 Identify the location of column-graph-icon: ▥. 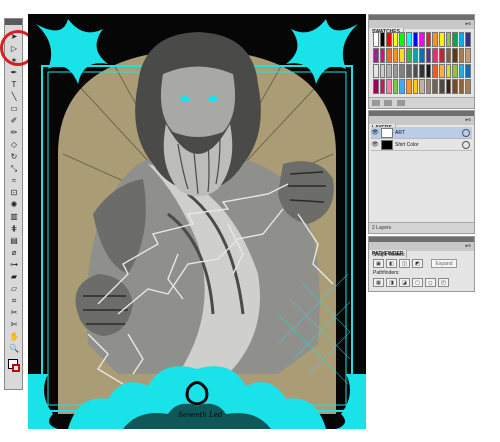
(14, 216).